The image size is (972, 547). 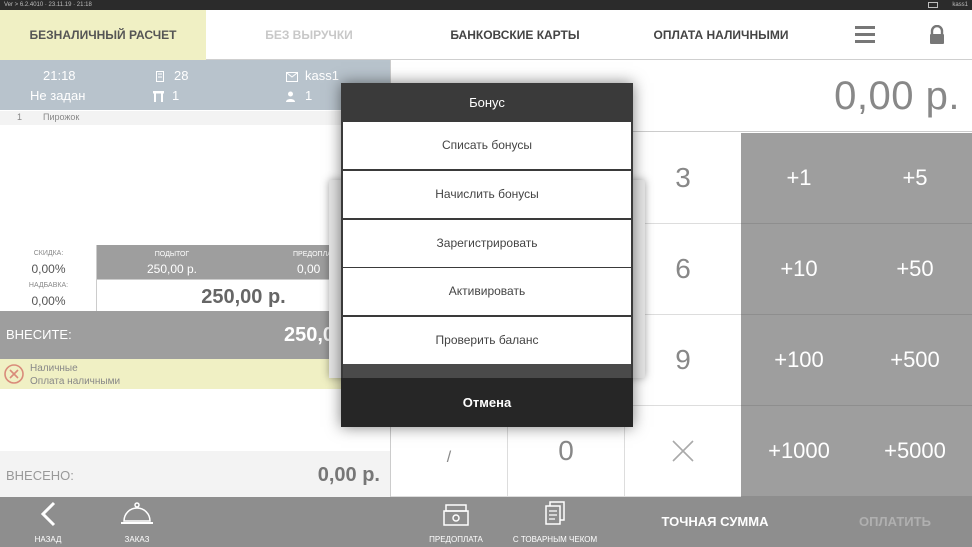 What do you see at coordinates (914, 178) in the screenshot?
I see `key-plus-5: +5` at bounding box center [914, 178].